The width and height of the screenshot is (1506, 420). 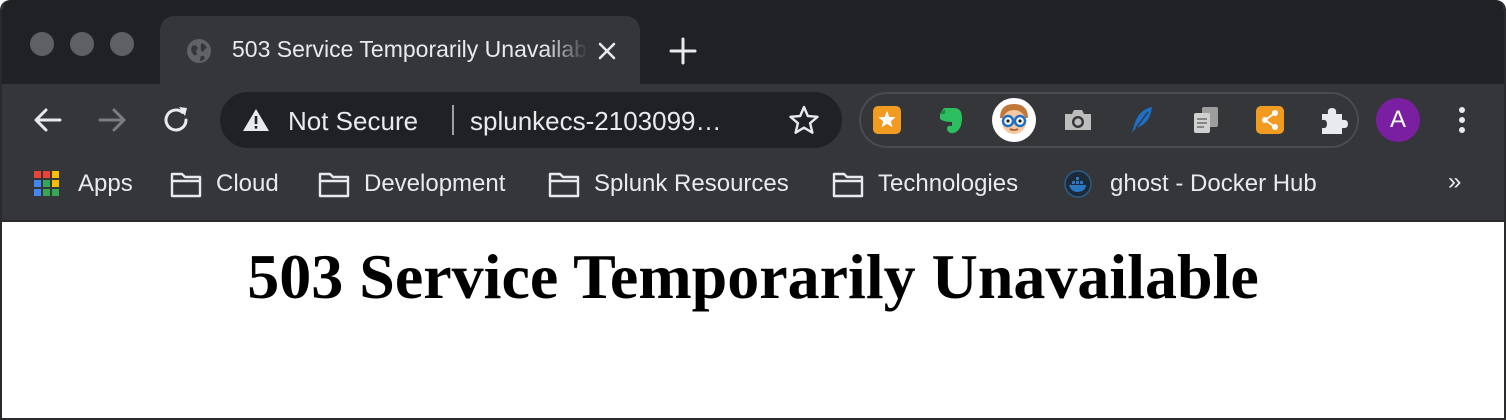 I want to click on bookmark-label: Technologies, so click(x=948, y=183).